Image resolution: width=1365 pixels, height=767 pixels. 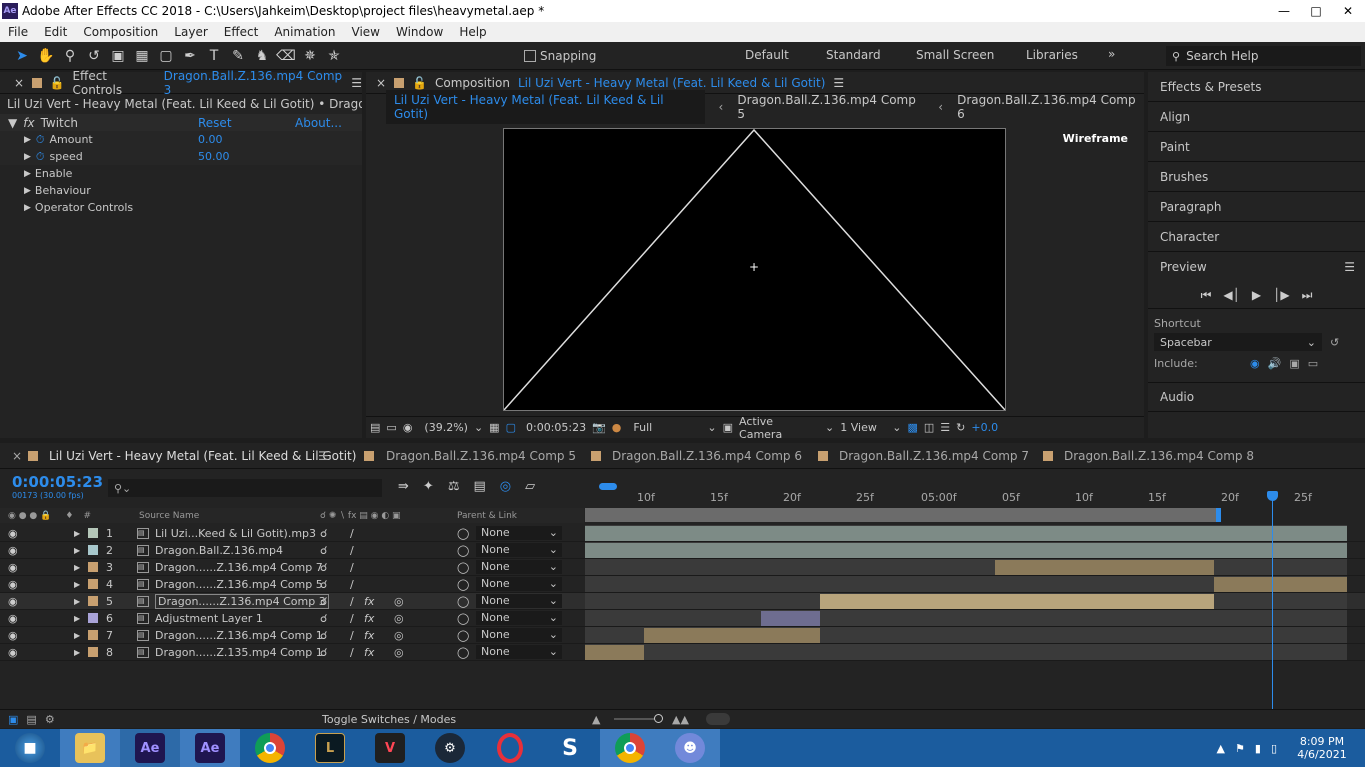 I want to click on layer-name: Lil Uzi...Keed & Lil Gotit).mp3, so click(x=235, y=533).